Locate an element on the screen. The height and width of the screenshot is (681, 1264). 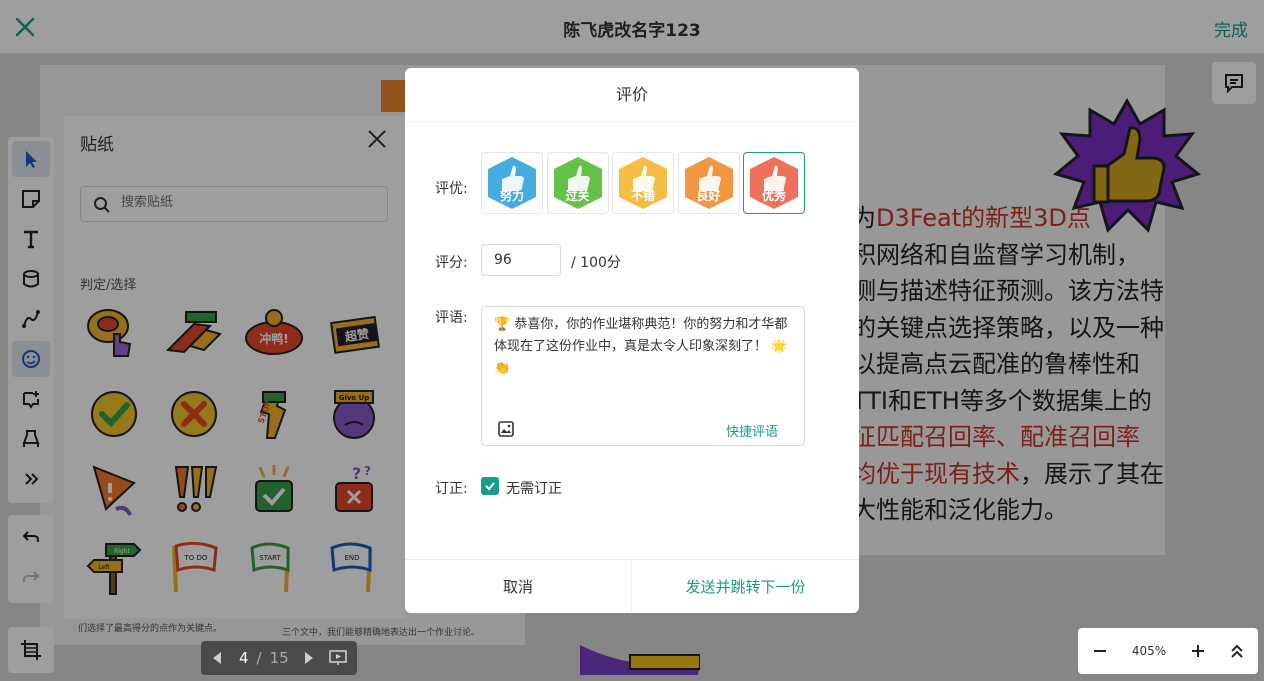
thumbs-up-badge-icon: 优秀 is located at coordinates (774, 183).